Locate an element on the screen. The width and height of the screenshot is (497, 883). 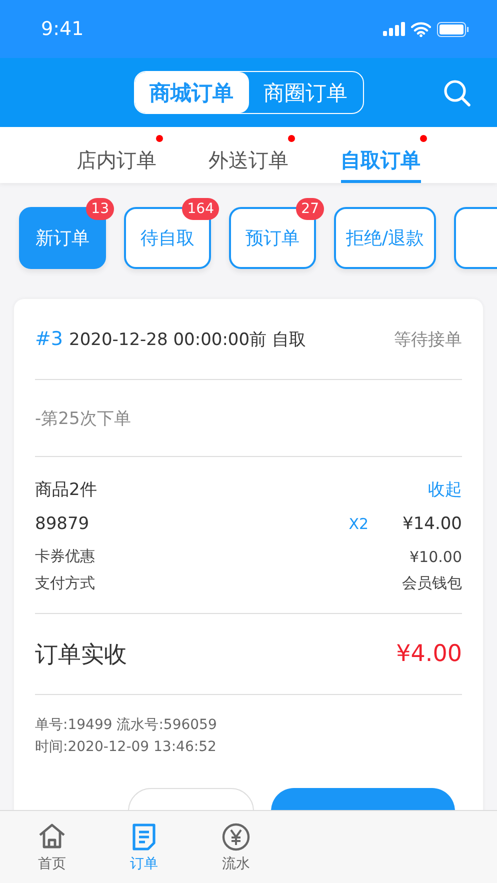
order-number: #3 is located at coordinates (49, 339).